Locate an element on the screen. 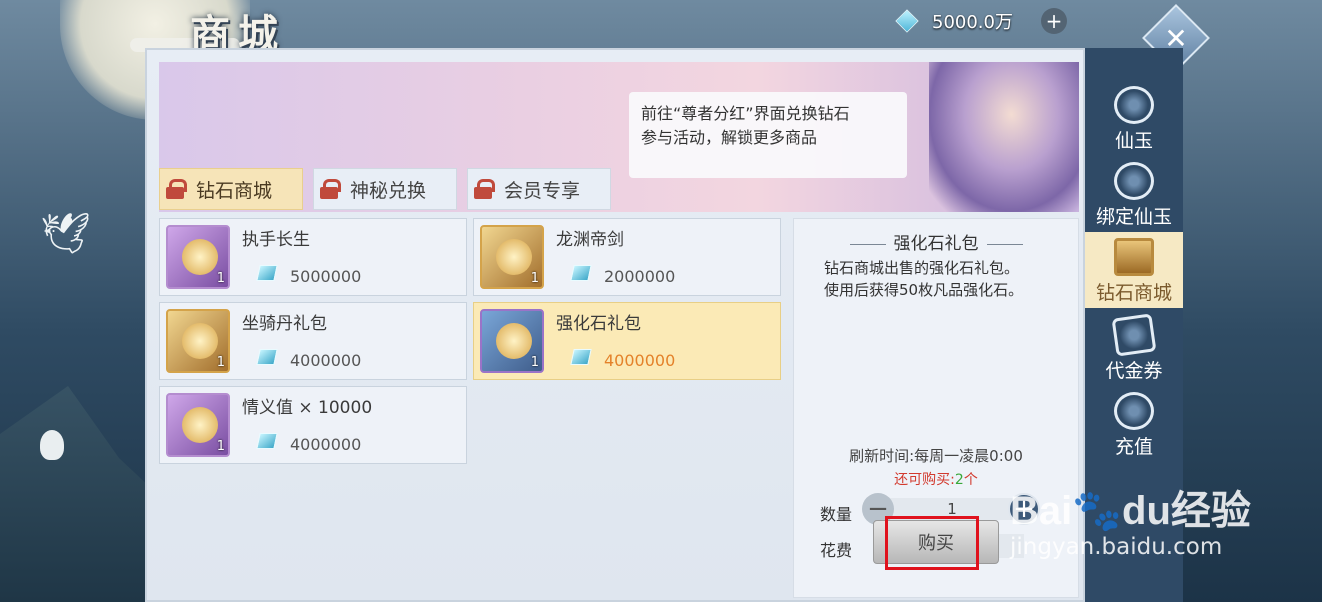  item-name: 执手长生 is located at coordinates (276, 240).